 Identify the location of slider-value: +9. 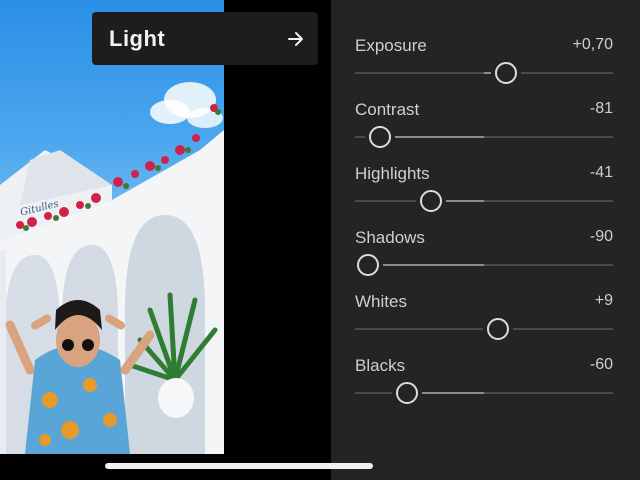
(604, 301).